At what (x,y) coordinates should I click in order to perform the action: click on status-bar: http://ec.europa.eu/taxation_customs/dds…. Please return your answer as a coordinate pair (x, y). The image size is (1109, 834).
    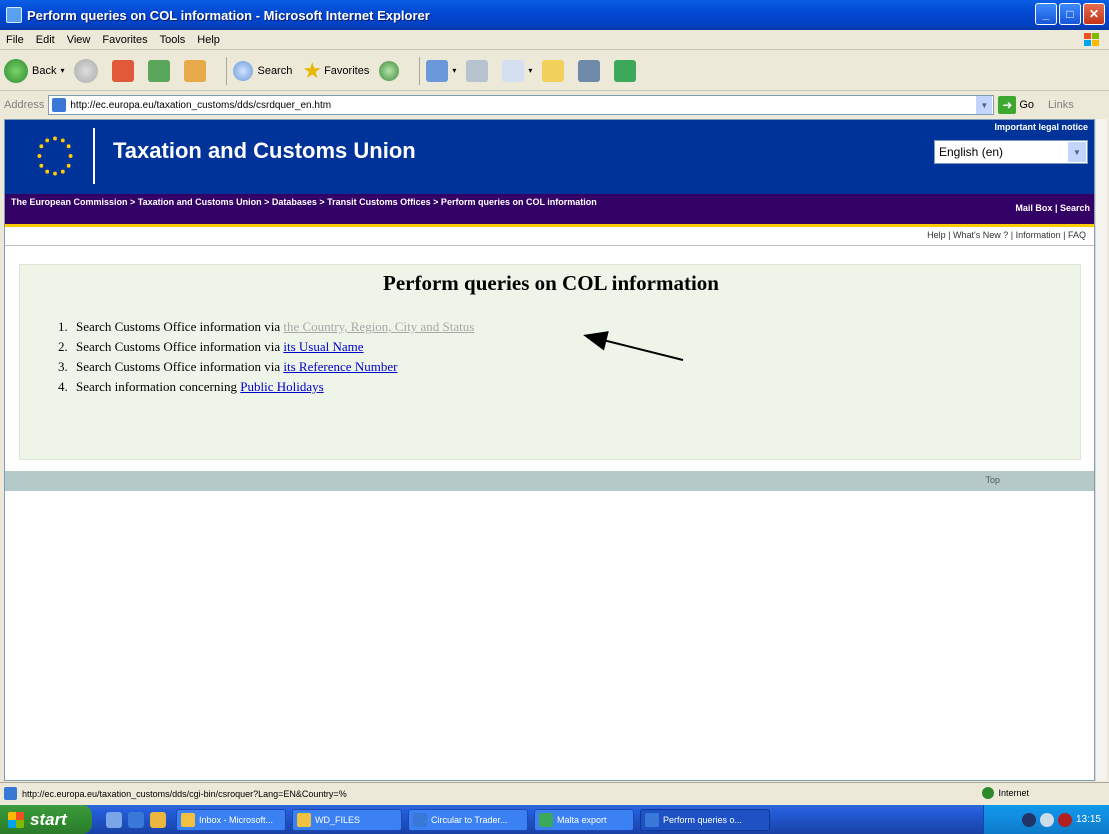
    Looking at the image, I should click on (554, 793).